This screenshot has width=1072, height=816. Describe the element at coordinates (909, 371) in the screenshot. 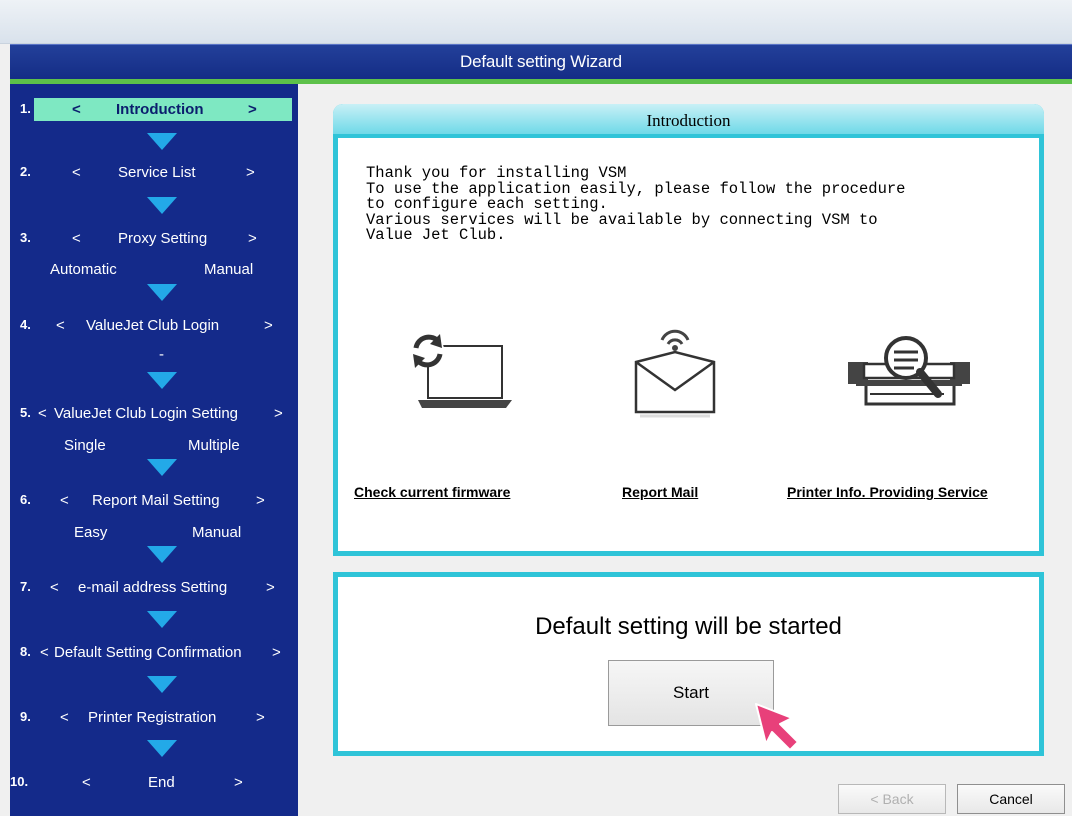

I see `printer-search-icon` at that location.